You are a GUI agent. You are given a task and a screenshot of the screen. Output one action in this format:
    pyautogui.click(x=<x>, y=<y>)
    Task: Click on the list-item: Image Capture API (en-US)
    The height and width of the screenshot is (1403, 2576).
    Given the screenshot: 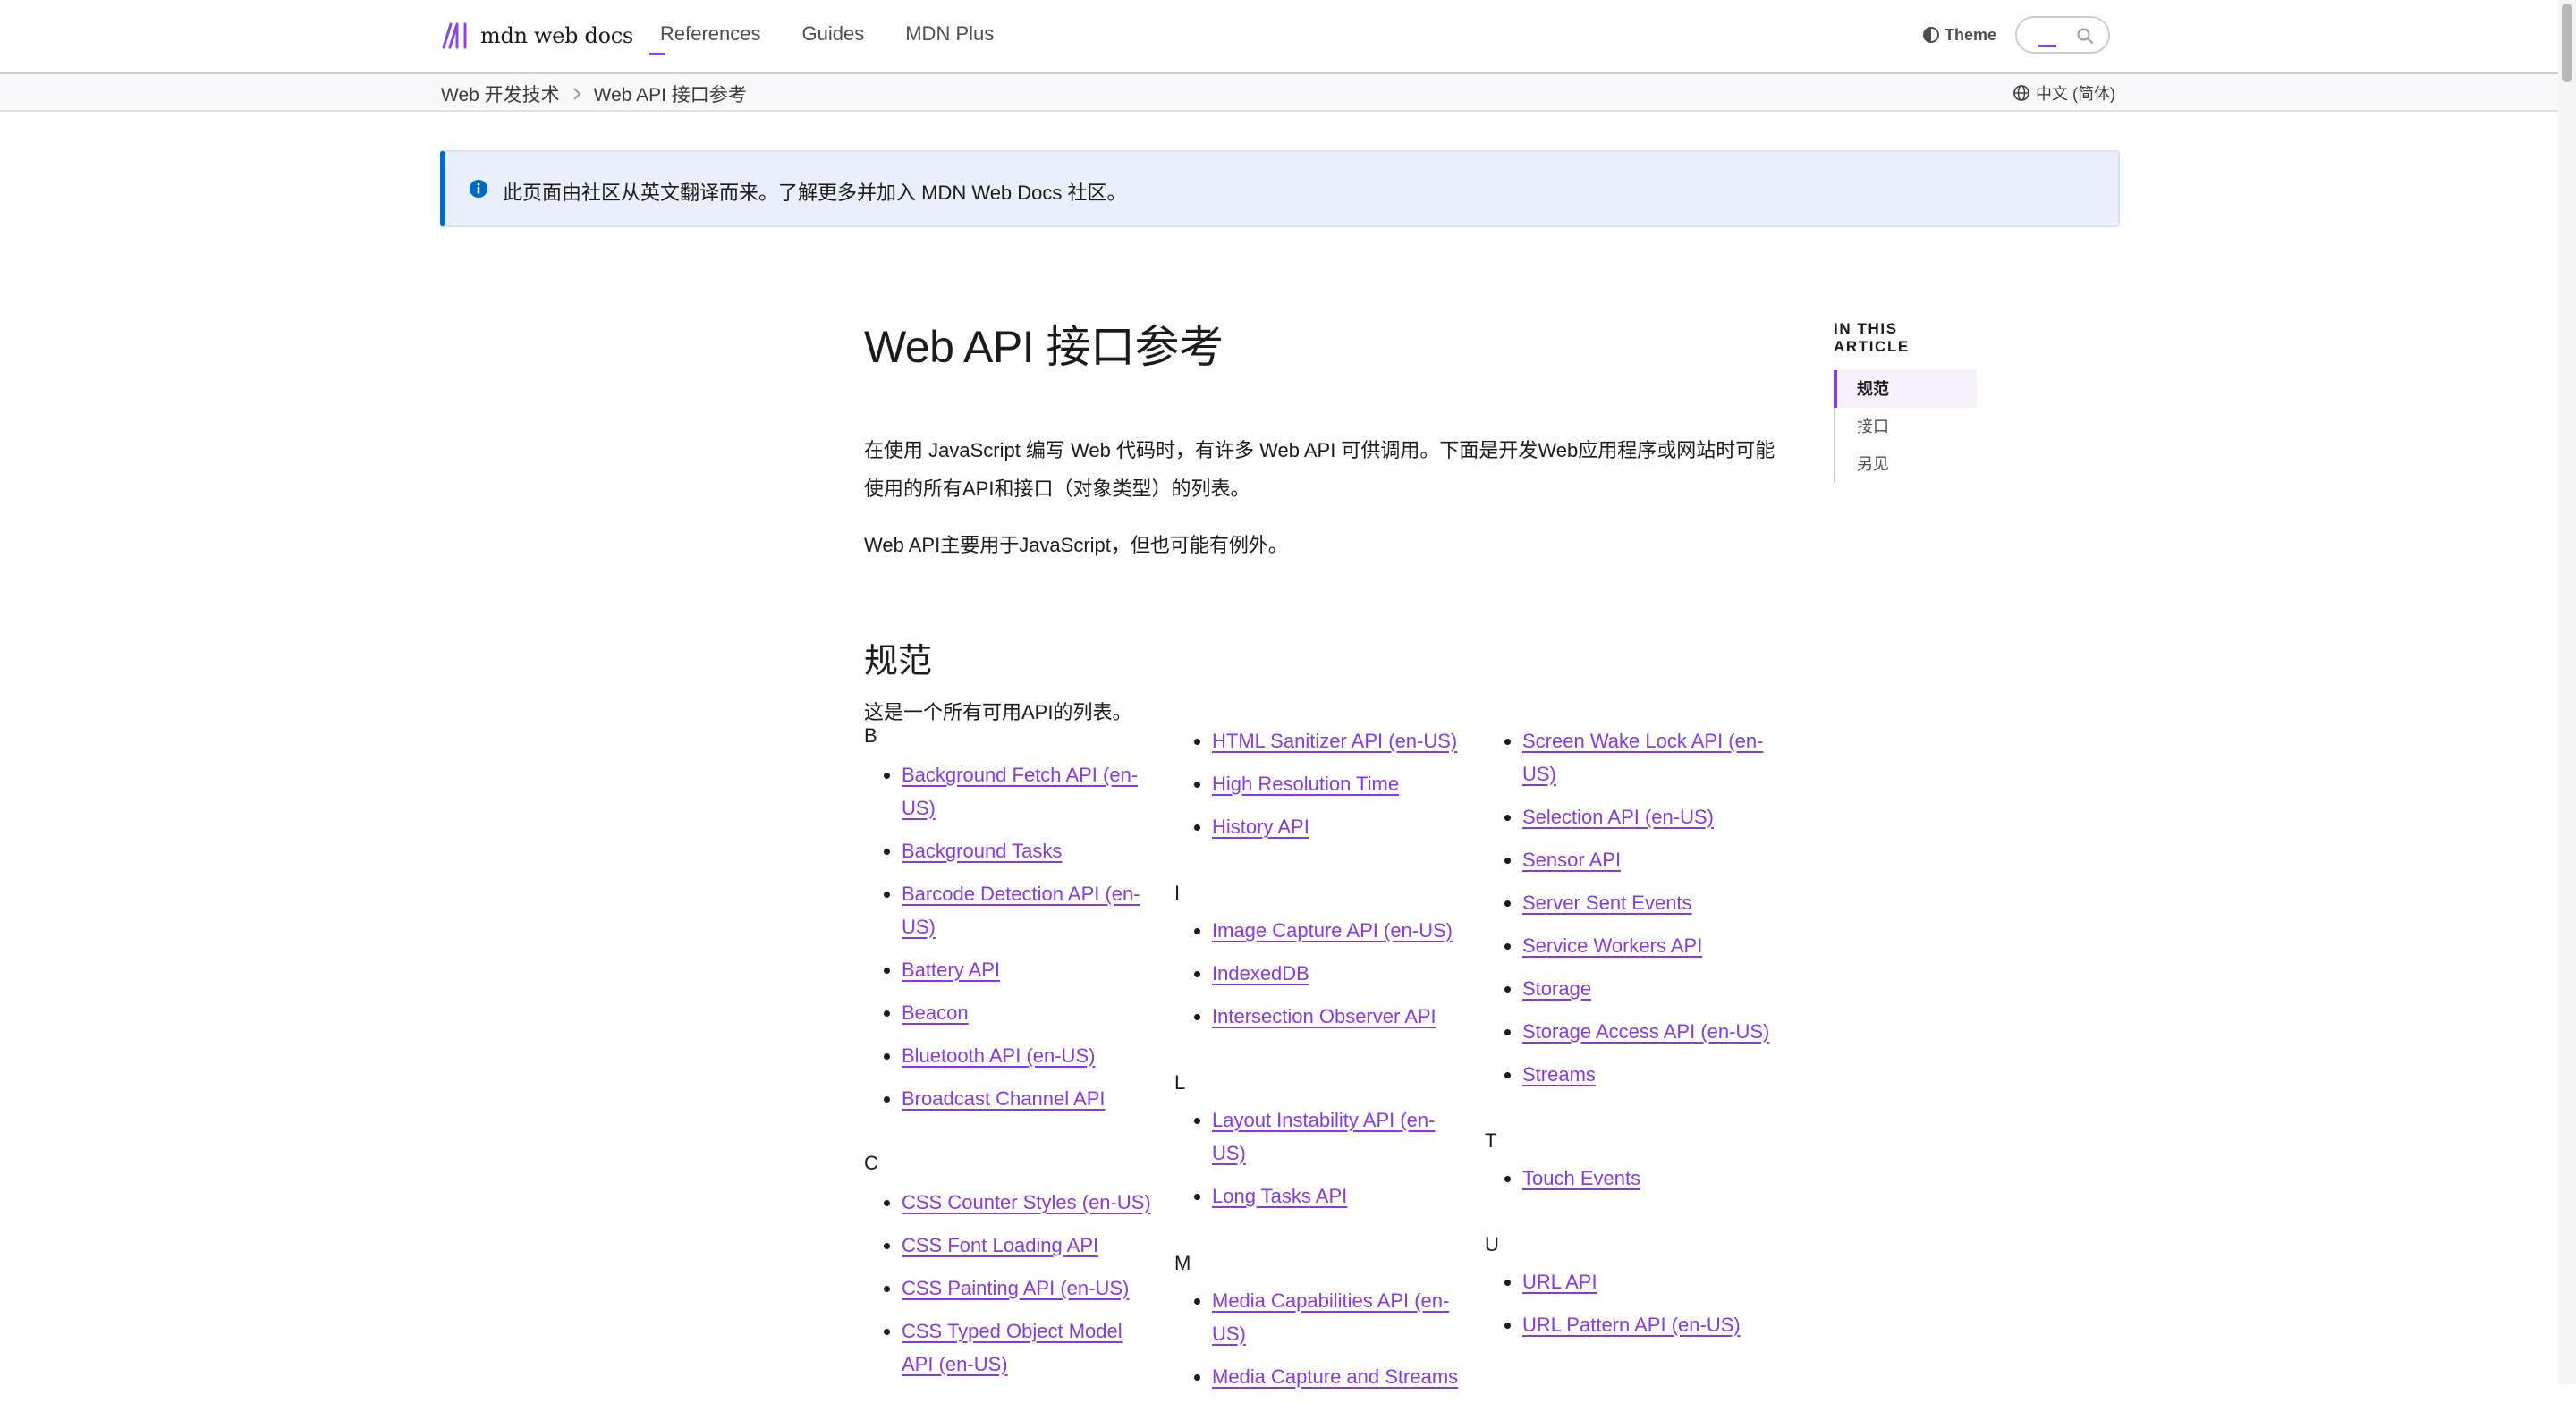 What is the action you would take?
    pyautogui.click(x=1318, y=931)
    